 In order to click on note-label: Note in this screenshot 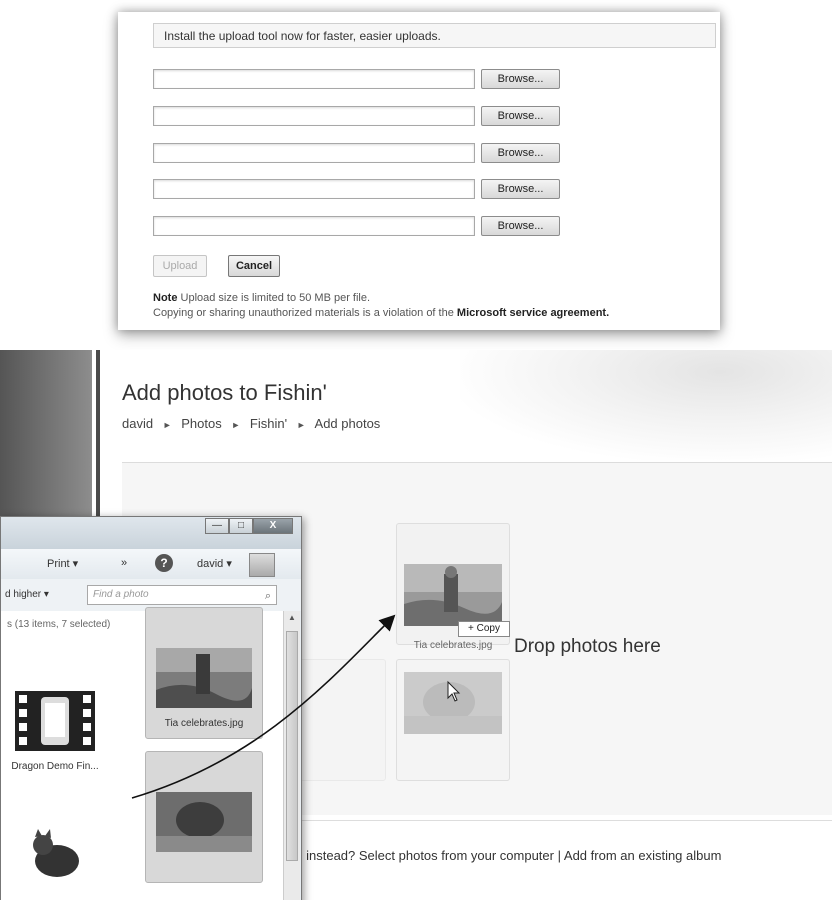, I will do `click(165, 298)`.